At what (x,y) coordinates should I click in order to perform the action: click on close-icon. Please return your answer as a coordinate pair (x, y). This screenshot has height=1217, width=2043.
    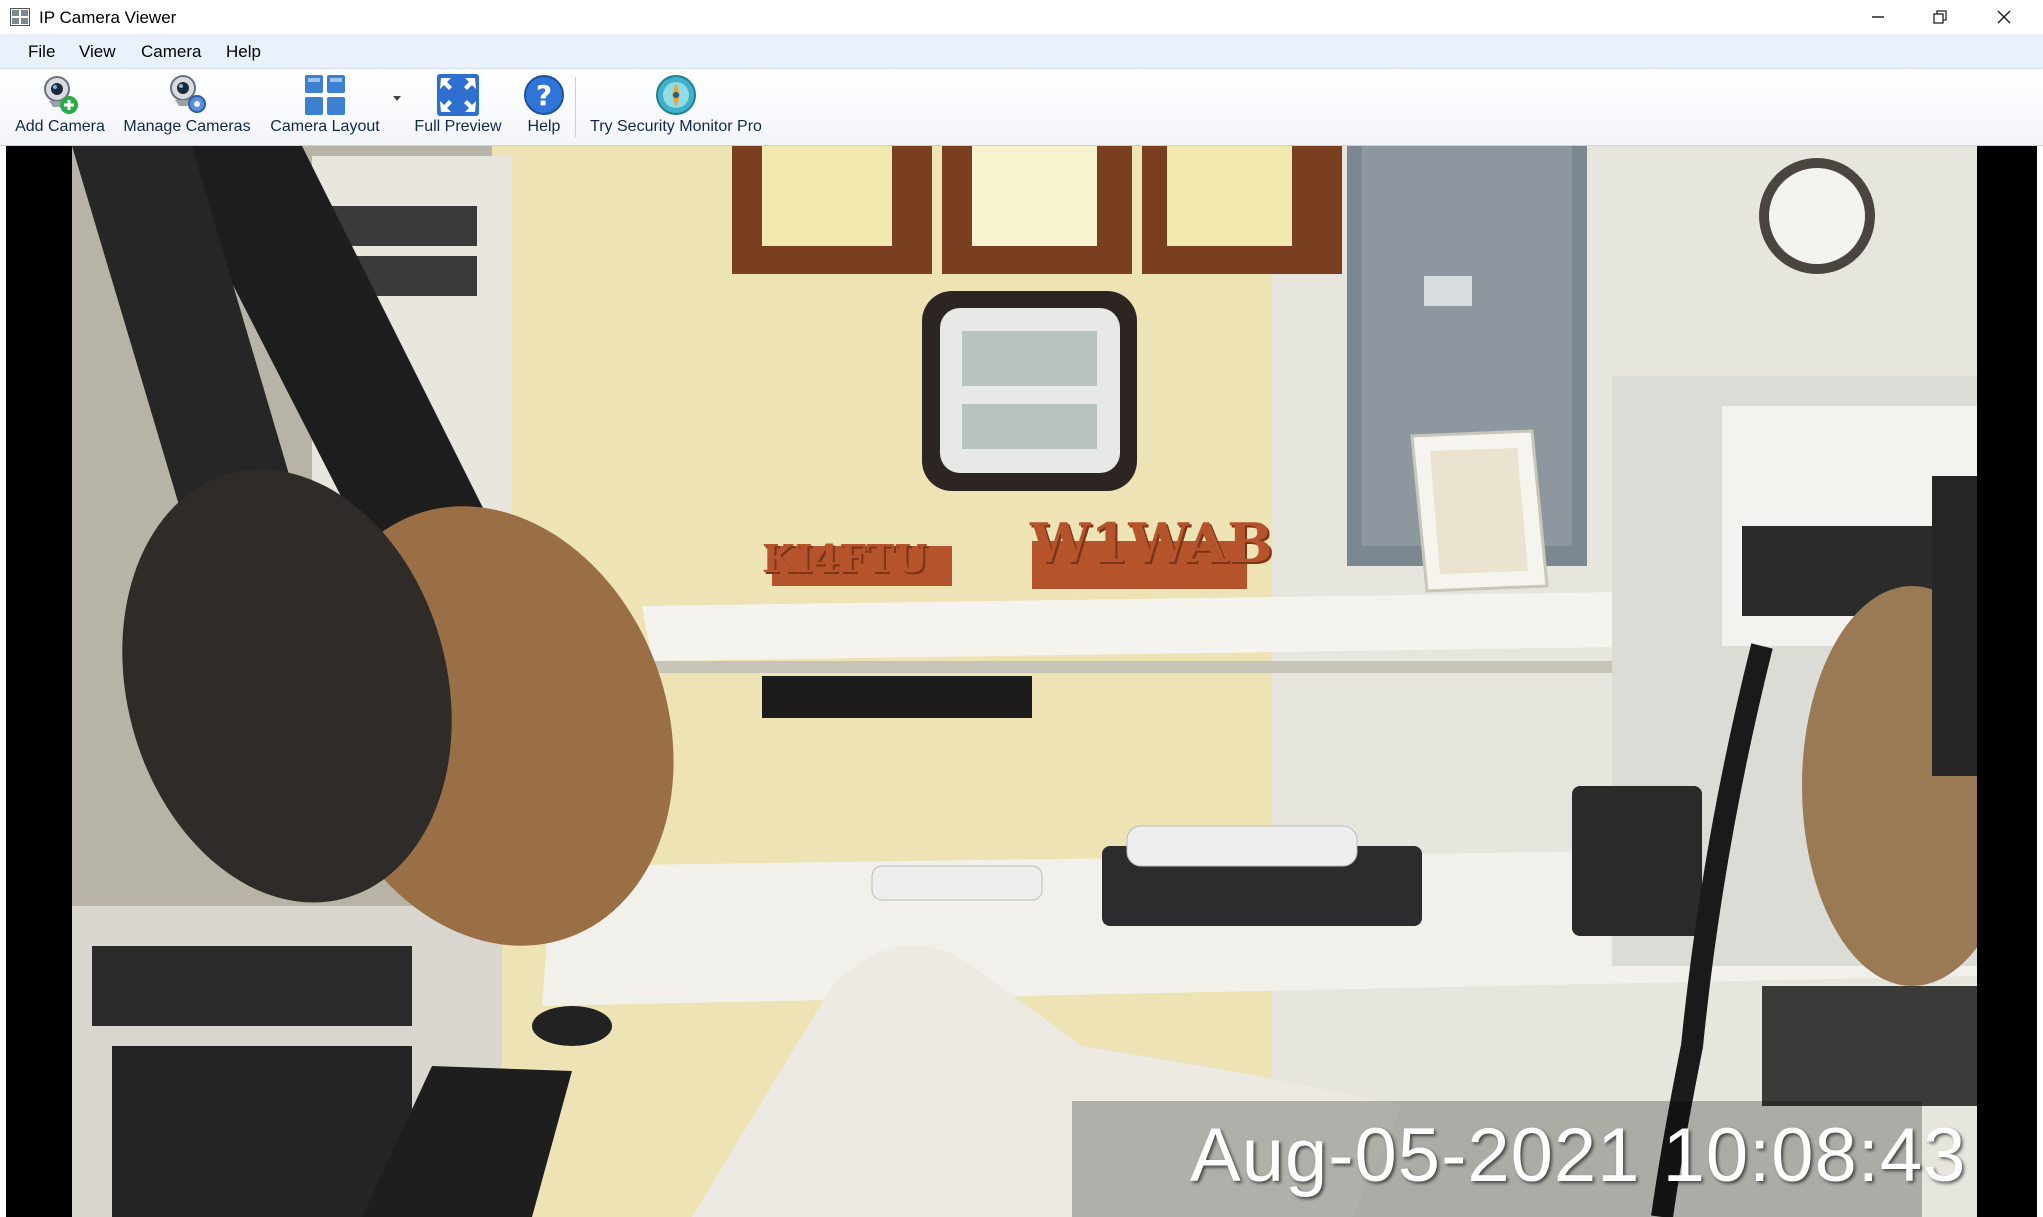
    Looking at the image, I should click on (2004, 17).